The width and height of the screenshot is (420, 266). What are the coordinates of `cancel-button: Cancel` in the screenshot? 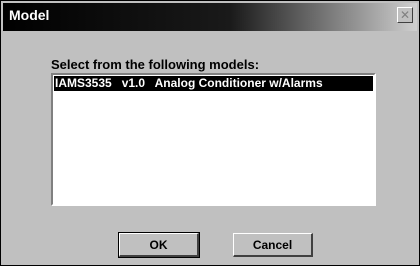 It's located at (273, 245).